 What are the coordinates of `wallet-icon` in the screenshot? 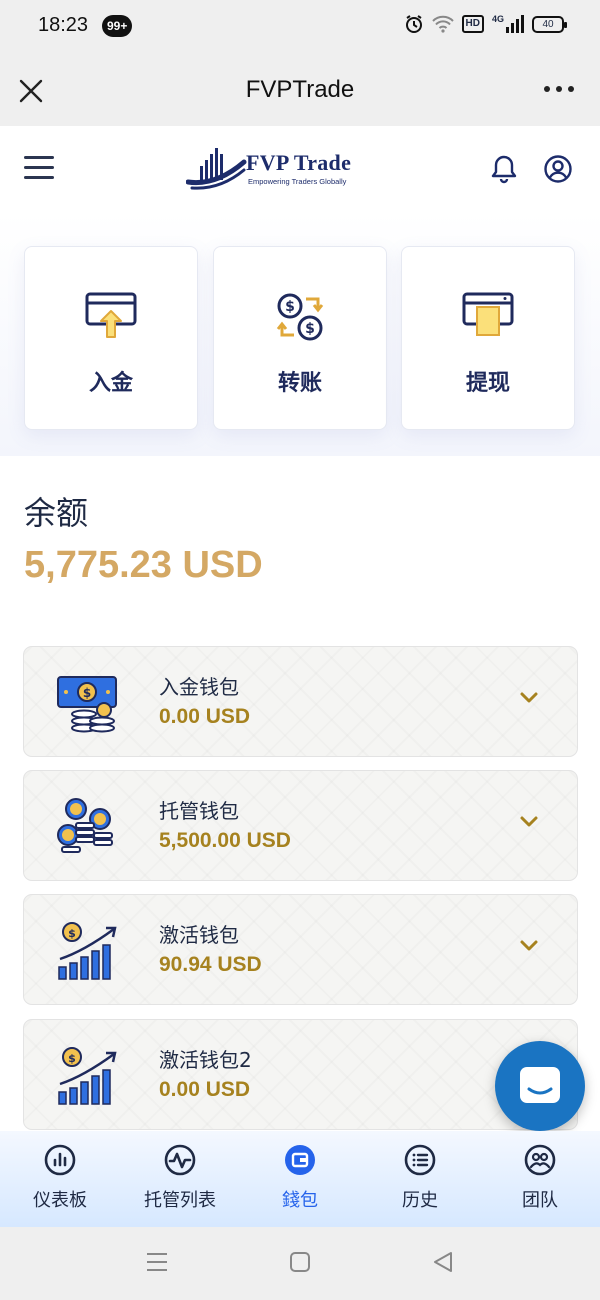 It's located at (300, 1160).